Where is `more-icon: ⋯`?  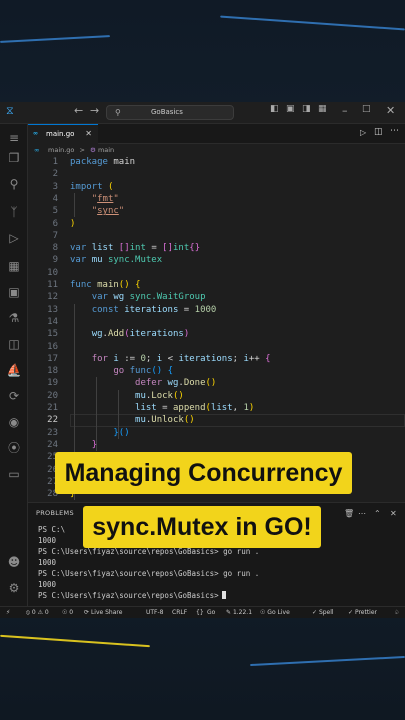 more-icon: ⋯ is located at coordinates (362, 513).